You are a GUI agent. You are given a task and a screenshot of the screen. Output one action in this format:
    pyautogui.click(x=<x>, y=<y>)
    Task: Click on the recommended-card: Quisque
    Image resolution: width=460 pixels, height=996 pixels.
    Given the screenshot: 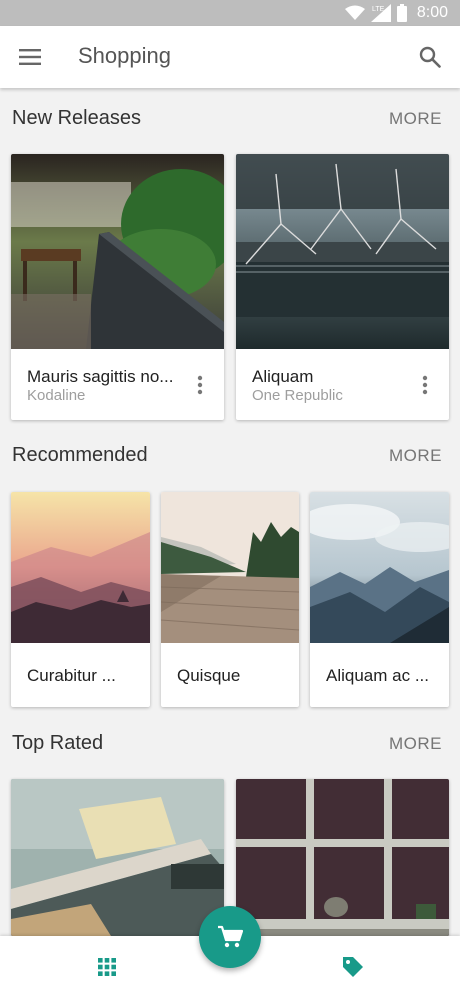 What is the action you would take?
    pyautogui.click(x=230, y=599)
    